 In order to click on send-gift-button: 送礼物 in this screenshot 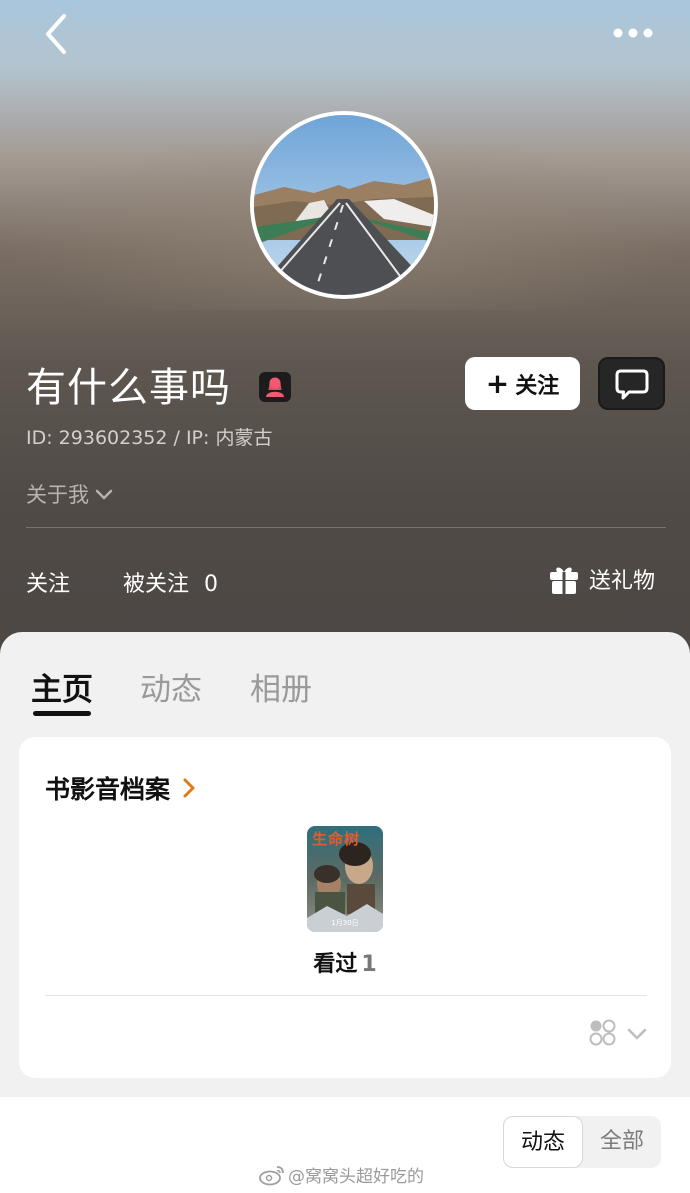, I will do `click(601, 579)`.